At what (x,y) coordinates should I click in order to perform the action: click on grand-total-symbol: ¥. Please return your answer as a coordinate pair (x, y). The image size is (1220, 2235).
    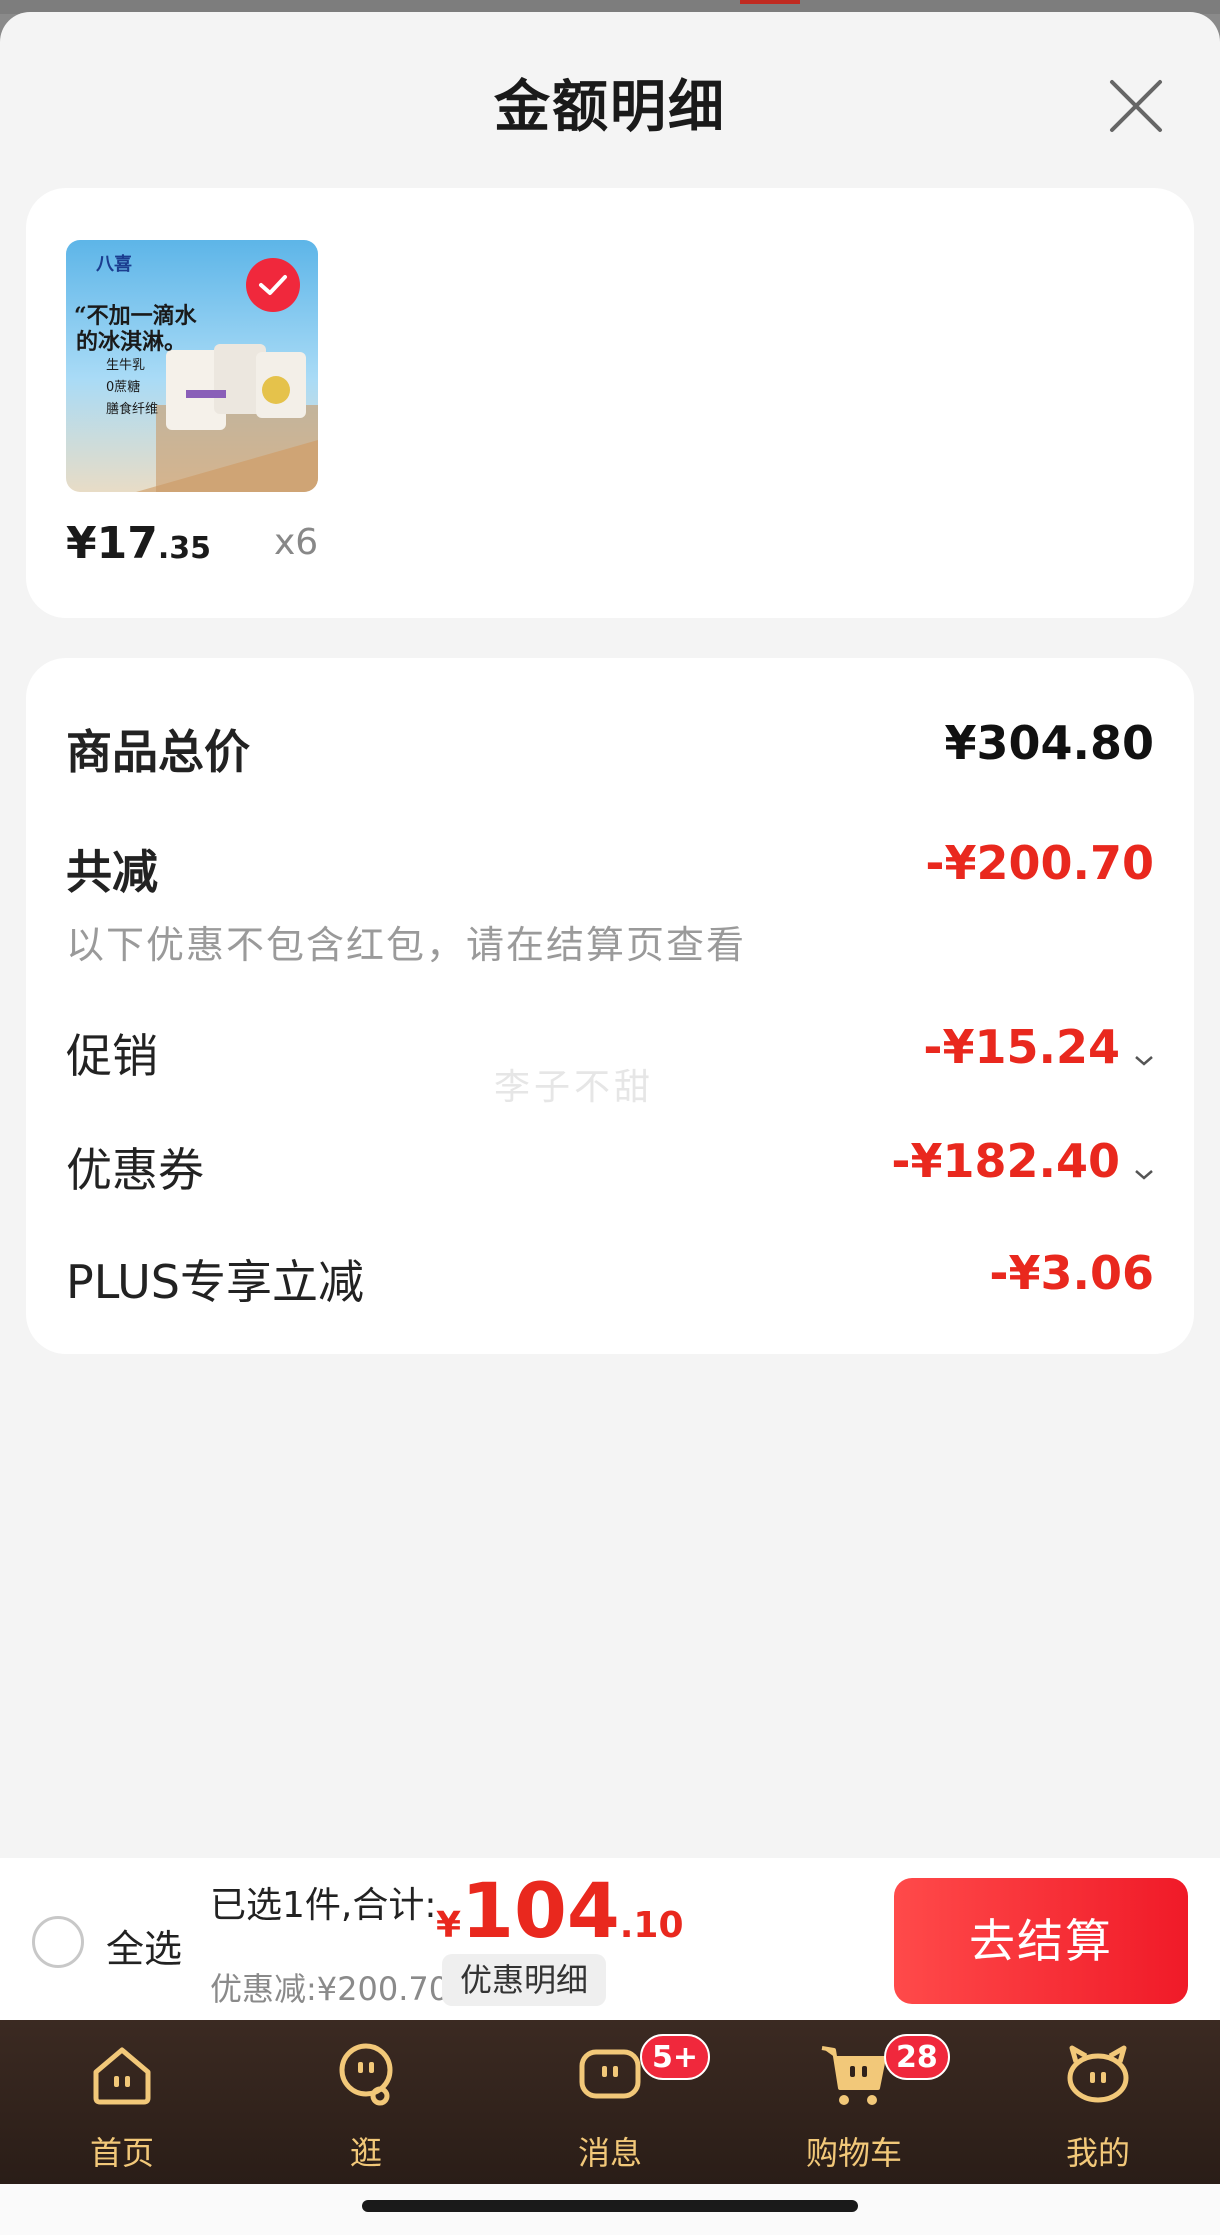
    Looking at the image, I should click on (449, 1925).